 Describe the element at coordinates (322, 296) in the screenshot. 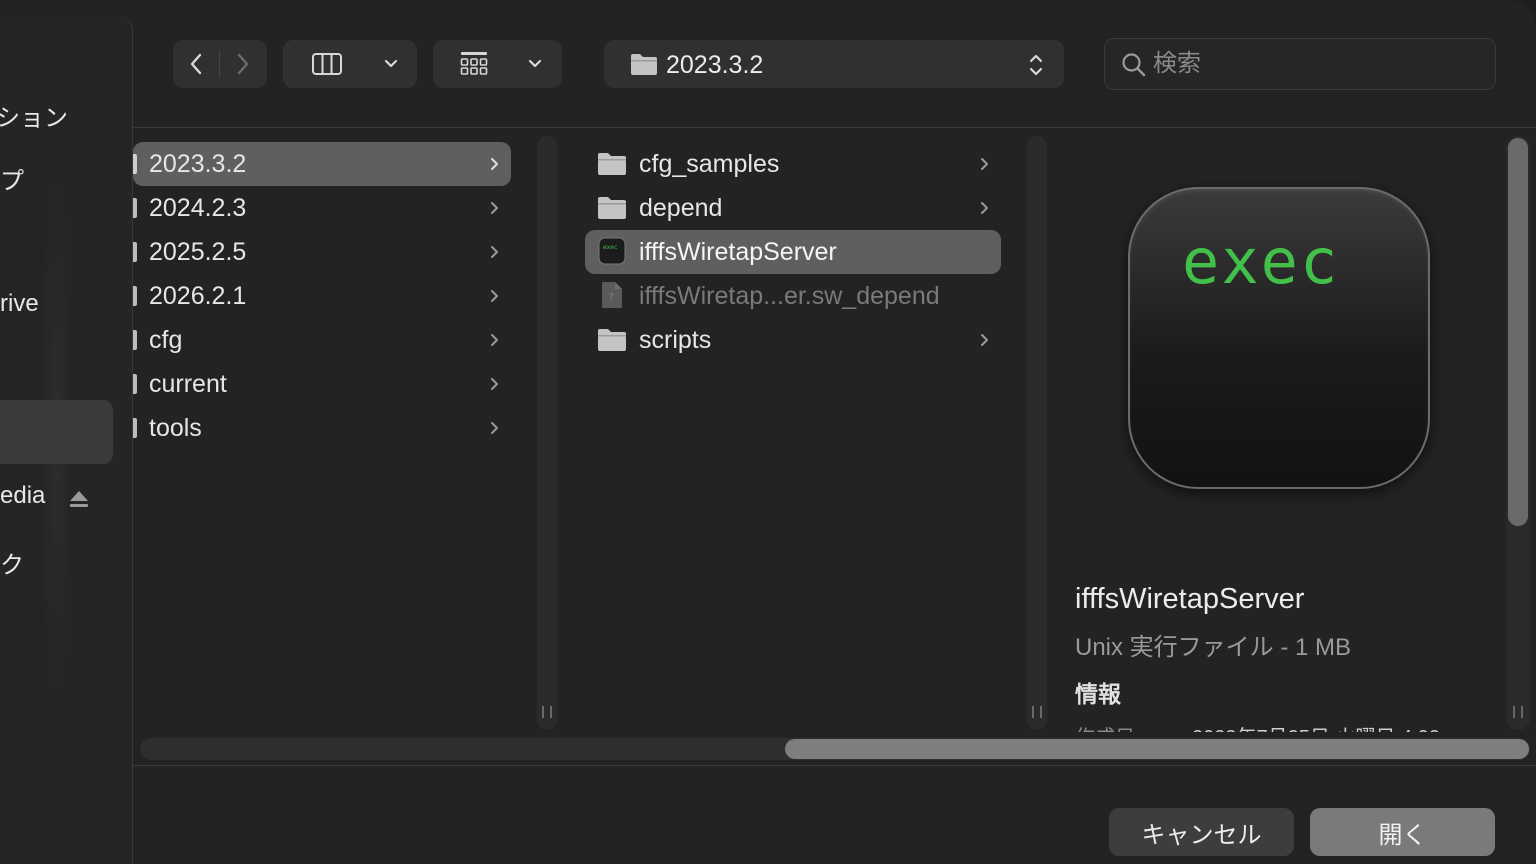

I see `list-item: 2026.2.1` at that location.